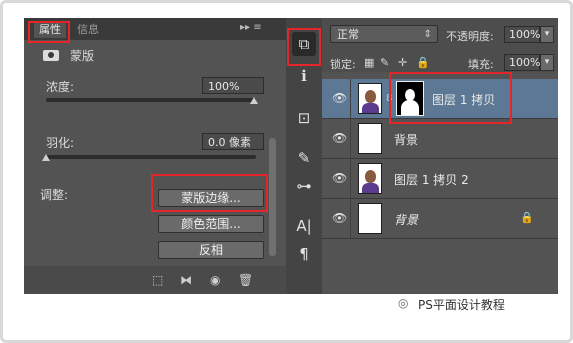  Describe the element at coordinates (155, 55) in the screenshot. I see `mask-section-header: 蒙版` at that location.